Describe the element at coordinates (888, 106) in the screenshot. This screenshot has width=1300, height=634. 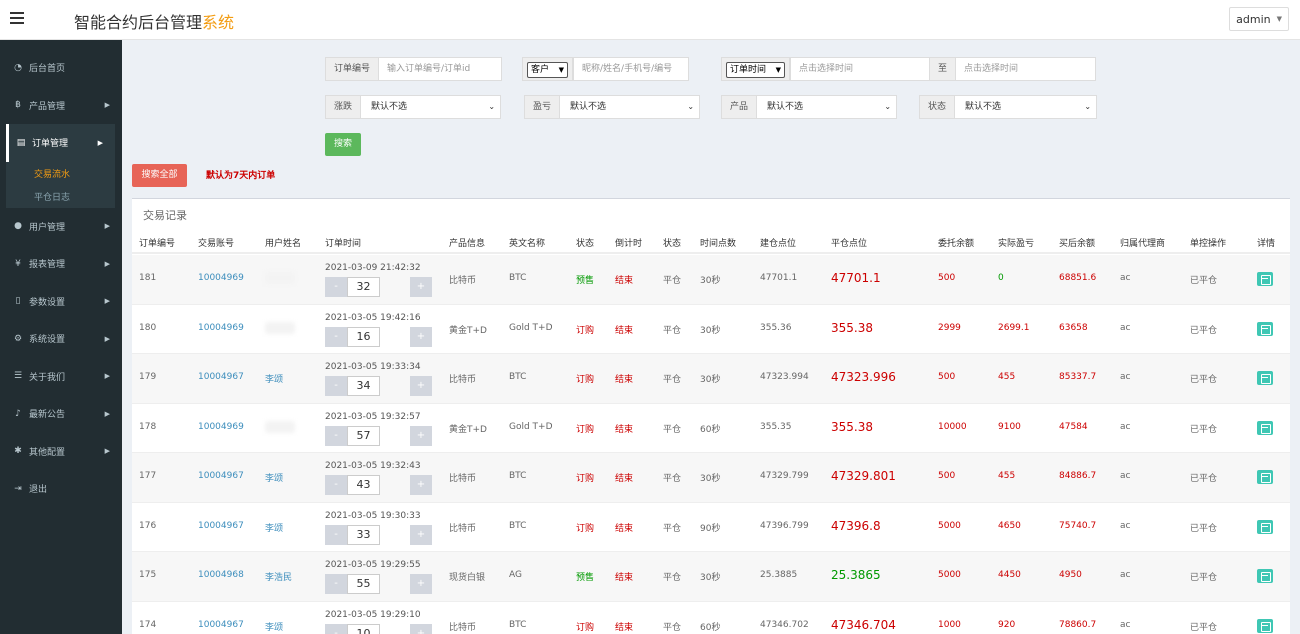
I see `chevron-down-icon: ⌄` at that location.